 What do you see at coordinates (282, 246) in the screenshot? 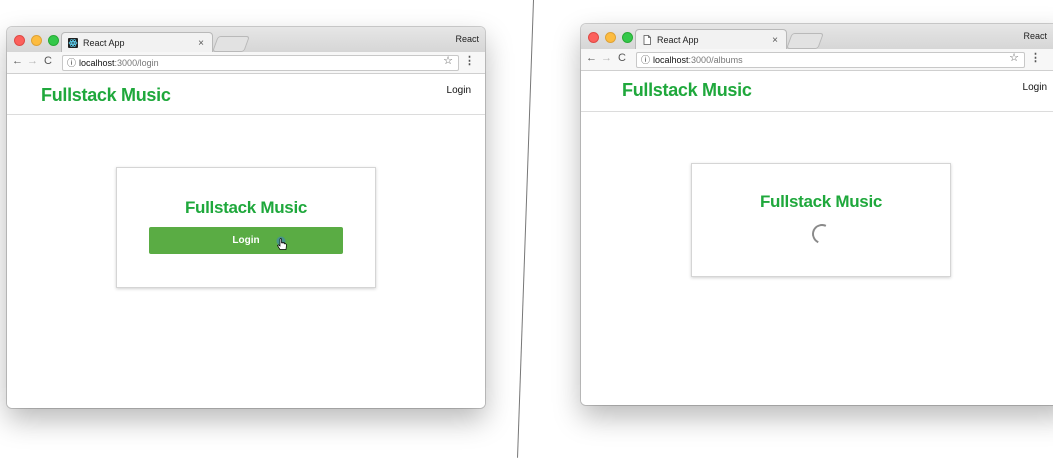
I see `hand-cursor-icon` at bounding box center [282, 246].